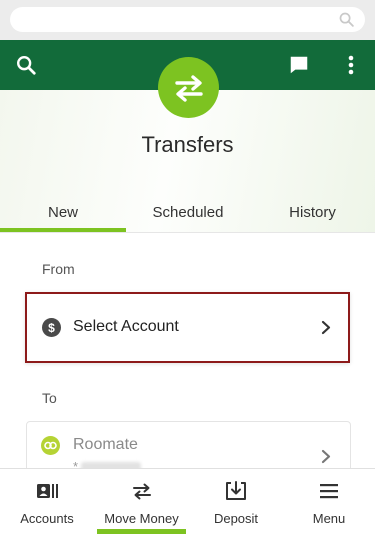 This screenshot has height=535, width=375. I want to click on nav-deposit: Deposit, so click(236, 502).